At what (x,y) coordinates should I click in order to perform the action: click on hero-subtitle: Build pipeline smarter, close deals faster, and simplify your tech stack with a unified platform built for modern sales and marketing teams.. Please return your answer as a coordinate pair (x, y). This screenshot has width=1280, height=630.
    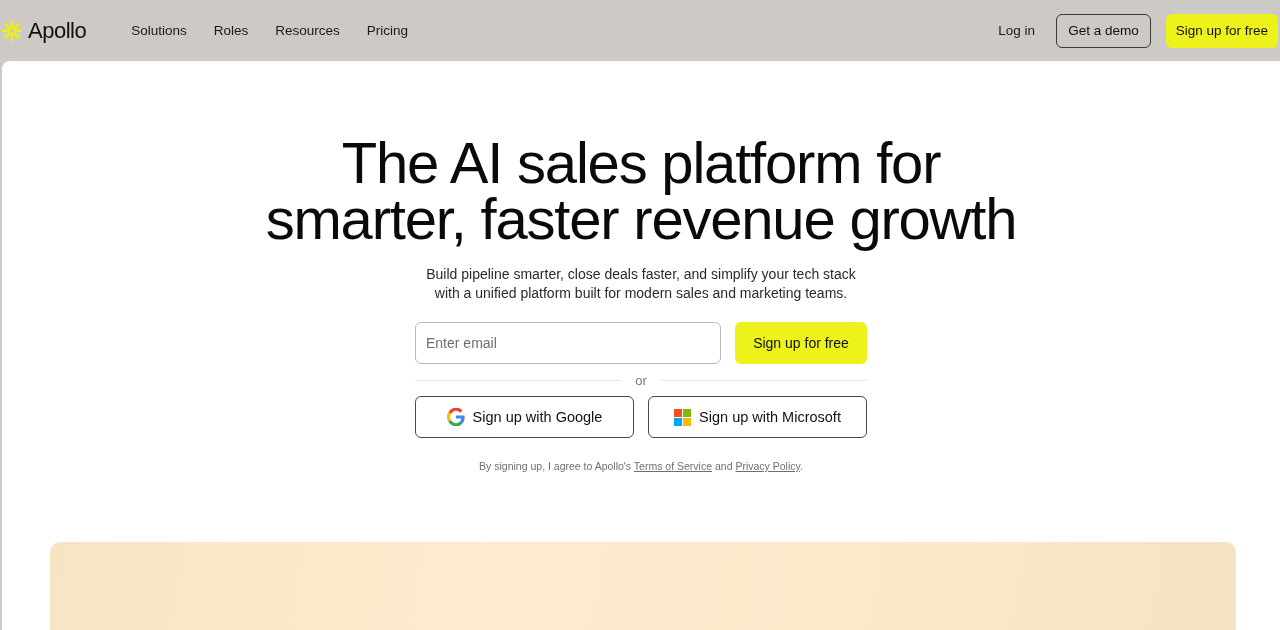
    Looking at the image, I should click on (641, 284).